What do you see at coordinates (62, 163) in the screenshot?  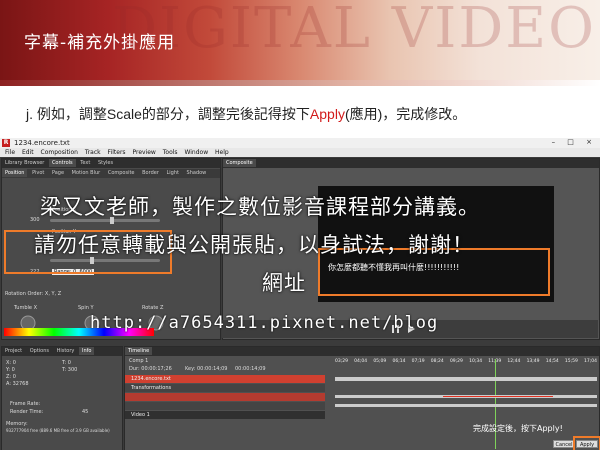 I see `tab-controls: Controls` at bounding box center [62, 163].